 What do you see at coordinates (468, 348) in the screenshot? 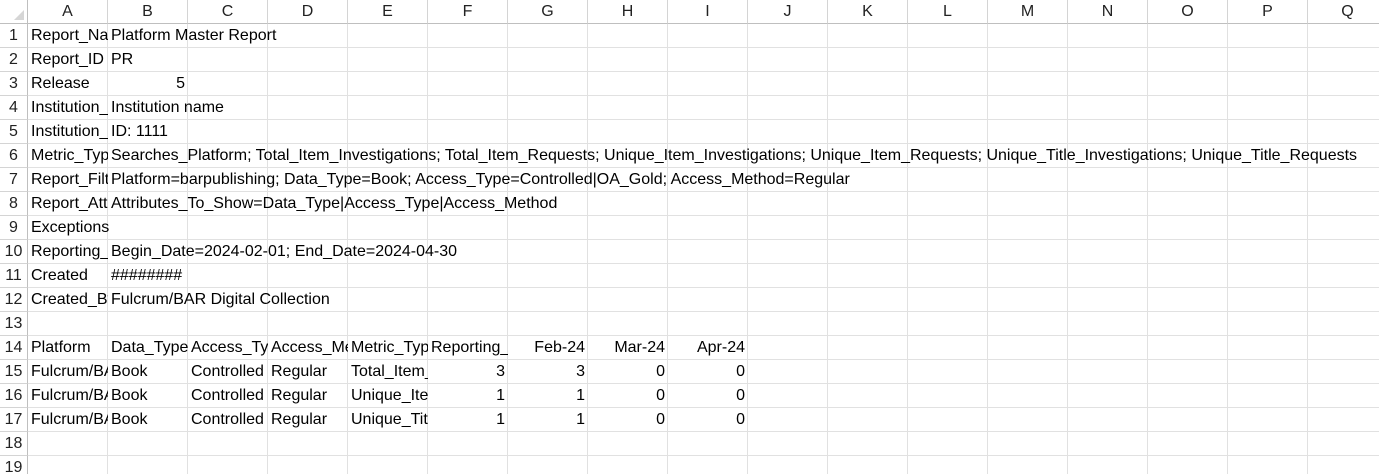
I see `cell-f14: Reporting_Period_Total` at bounding box center [468, 348].